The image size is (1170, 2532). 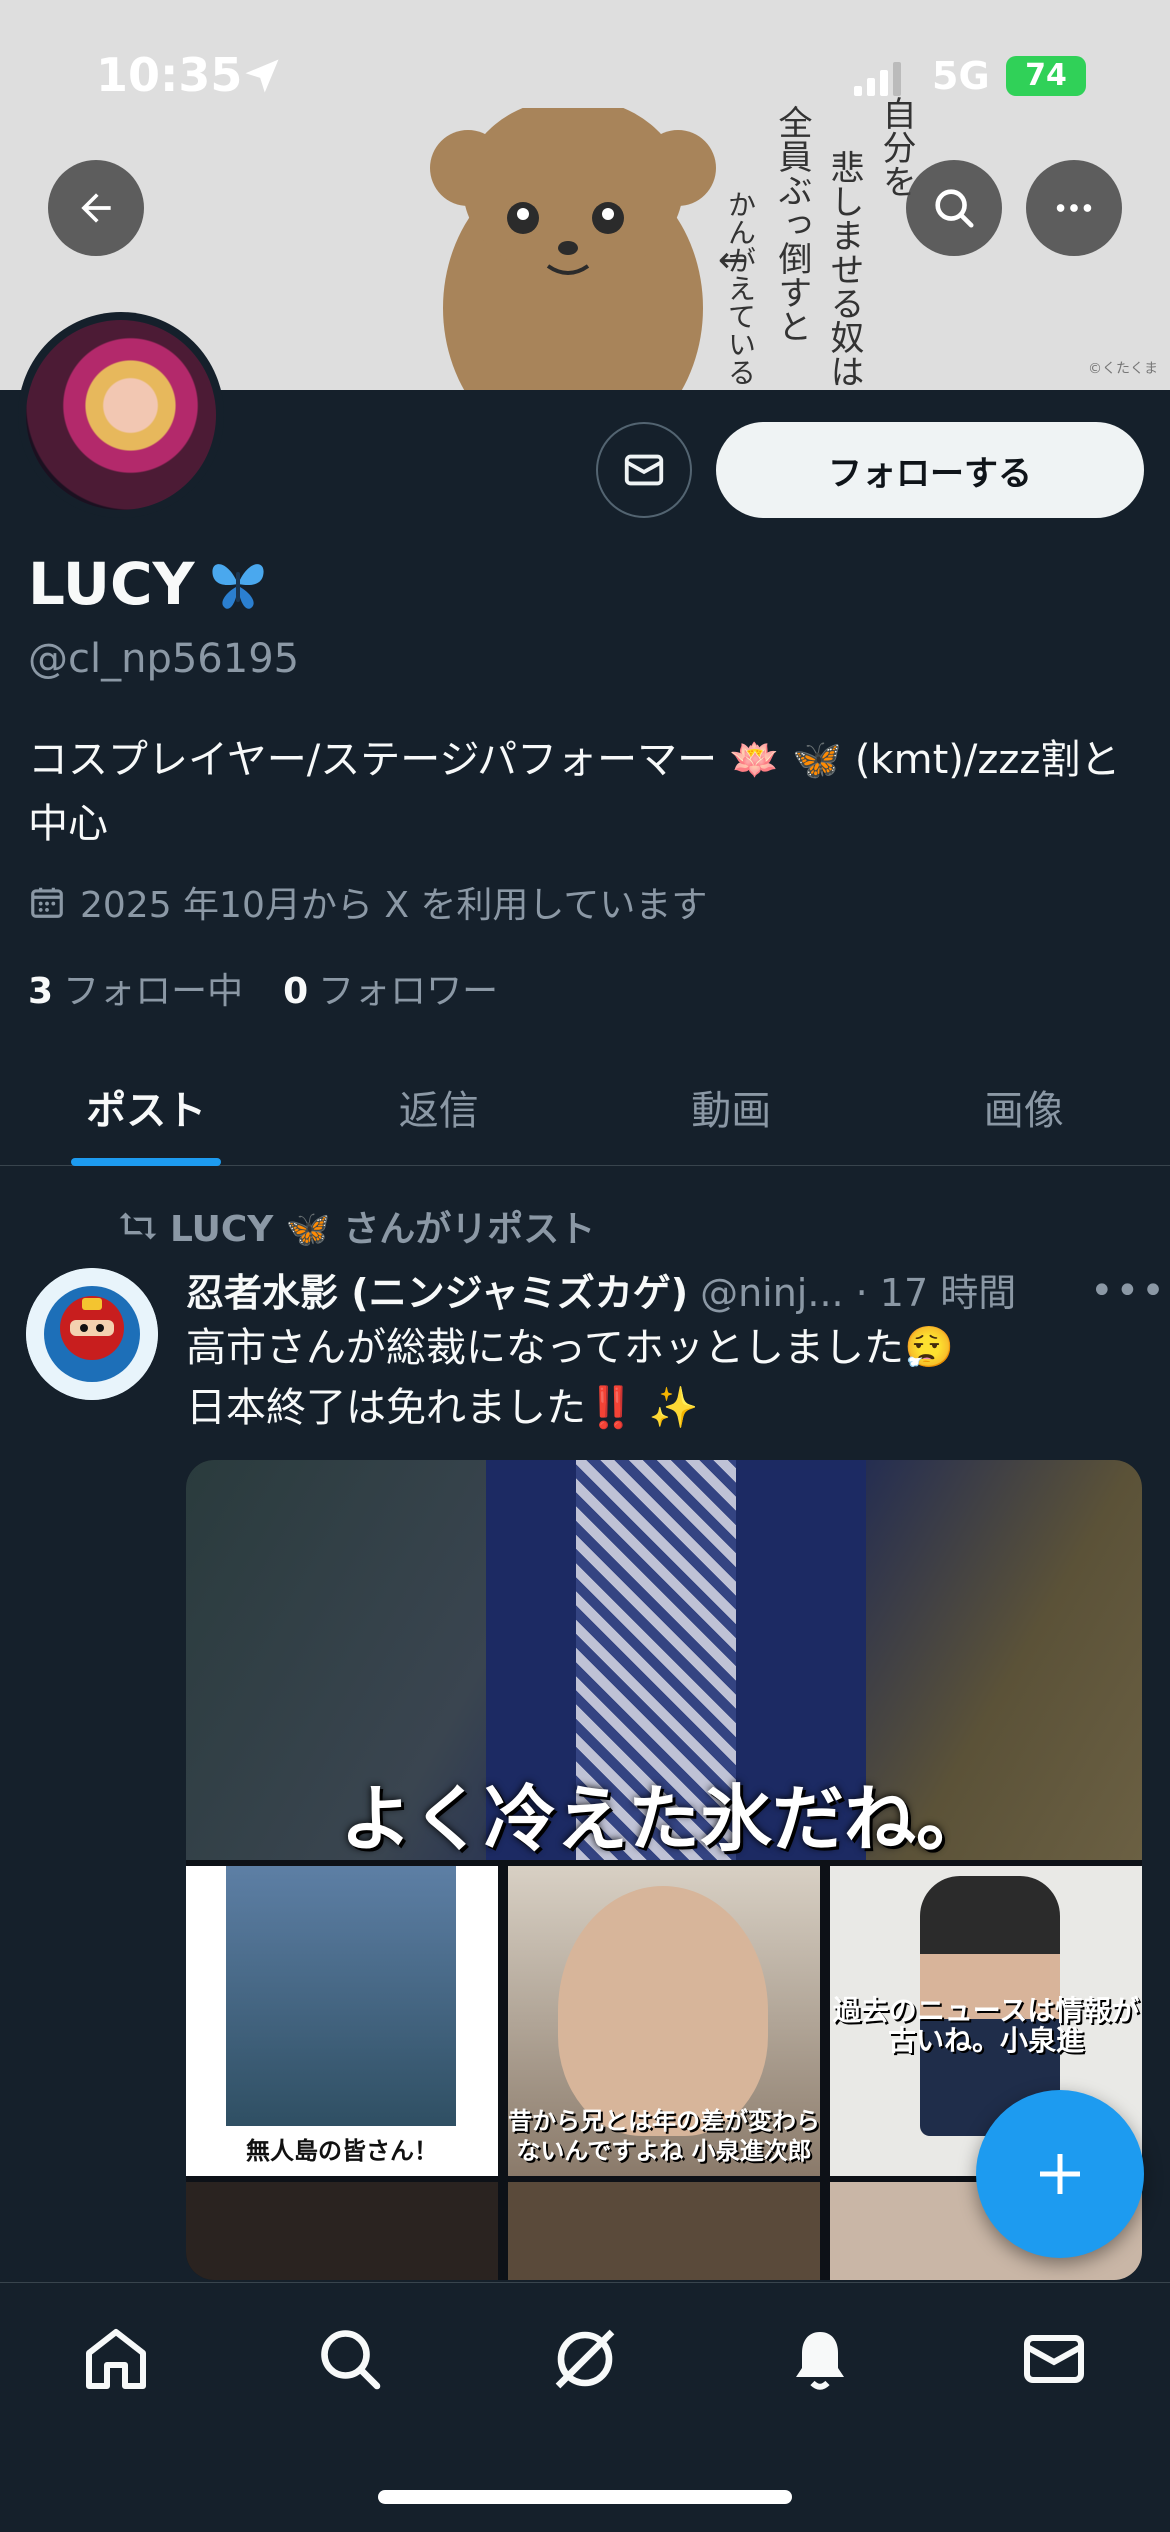 I want to click on tile1-photo, so click(x=341, y=1996).